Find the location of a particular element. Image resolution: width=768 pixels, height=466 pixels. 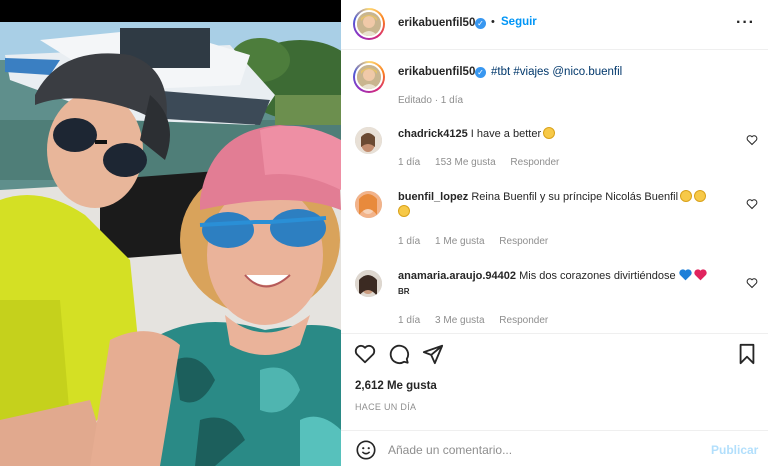

comment-text: I have a better is located at coordinates (506, 134).